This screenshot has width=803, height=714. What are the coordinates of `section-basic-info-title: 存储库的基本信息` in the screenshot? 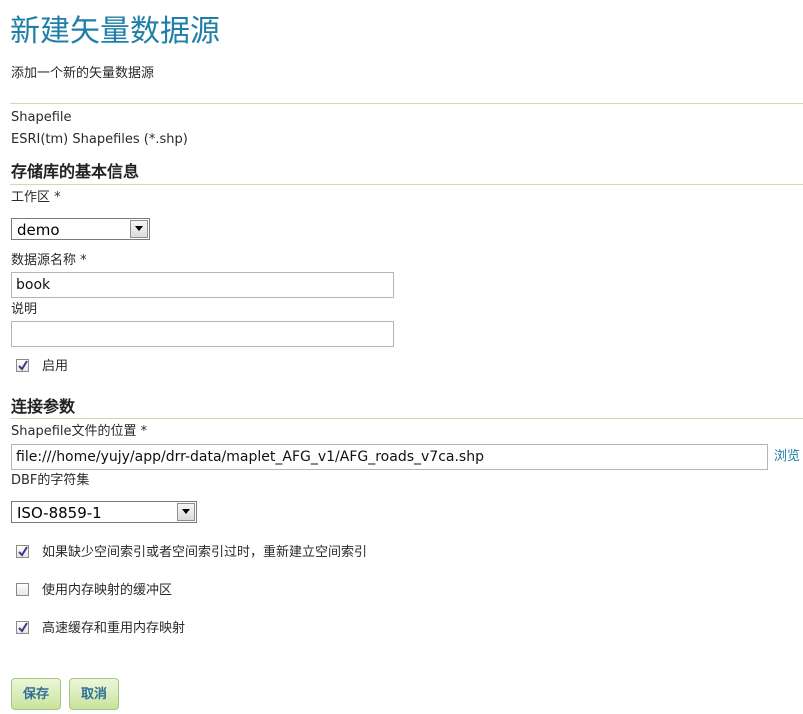 It's located at (75, 171).